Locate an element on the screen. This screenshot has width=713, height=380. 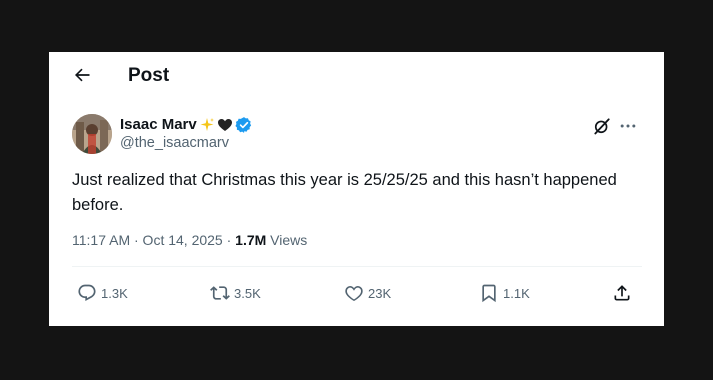
like-button: 23K is located at coordinates (367, 293).